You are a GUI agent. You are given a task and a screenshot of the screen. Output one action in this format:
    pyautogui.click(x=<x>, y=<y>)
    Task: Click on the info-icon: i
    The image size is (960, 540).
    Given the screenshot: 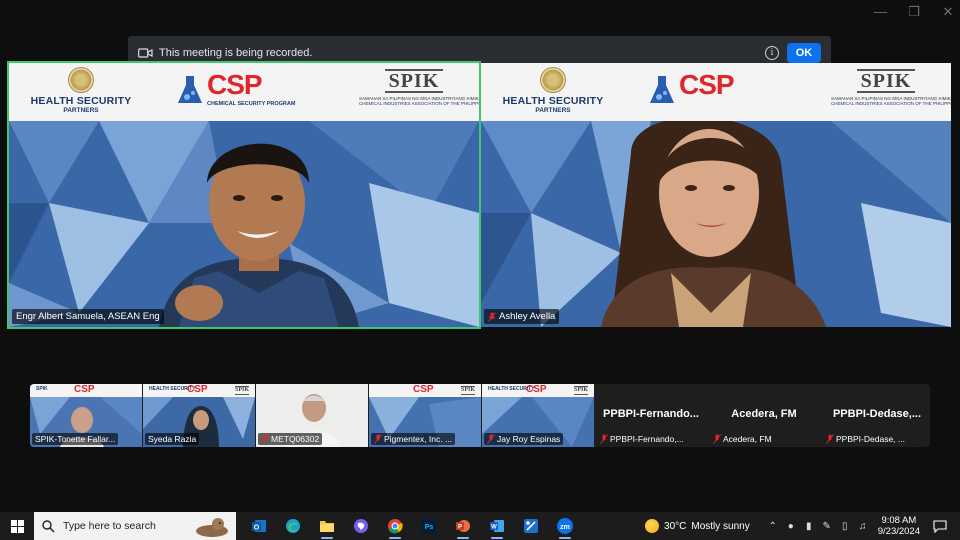 What is the action you would take?
    pyautogui.click(x=772, y=52)
    